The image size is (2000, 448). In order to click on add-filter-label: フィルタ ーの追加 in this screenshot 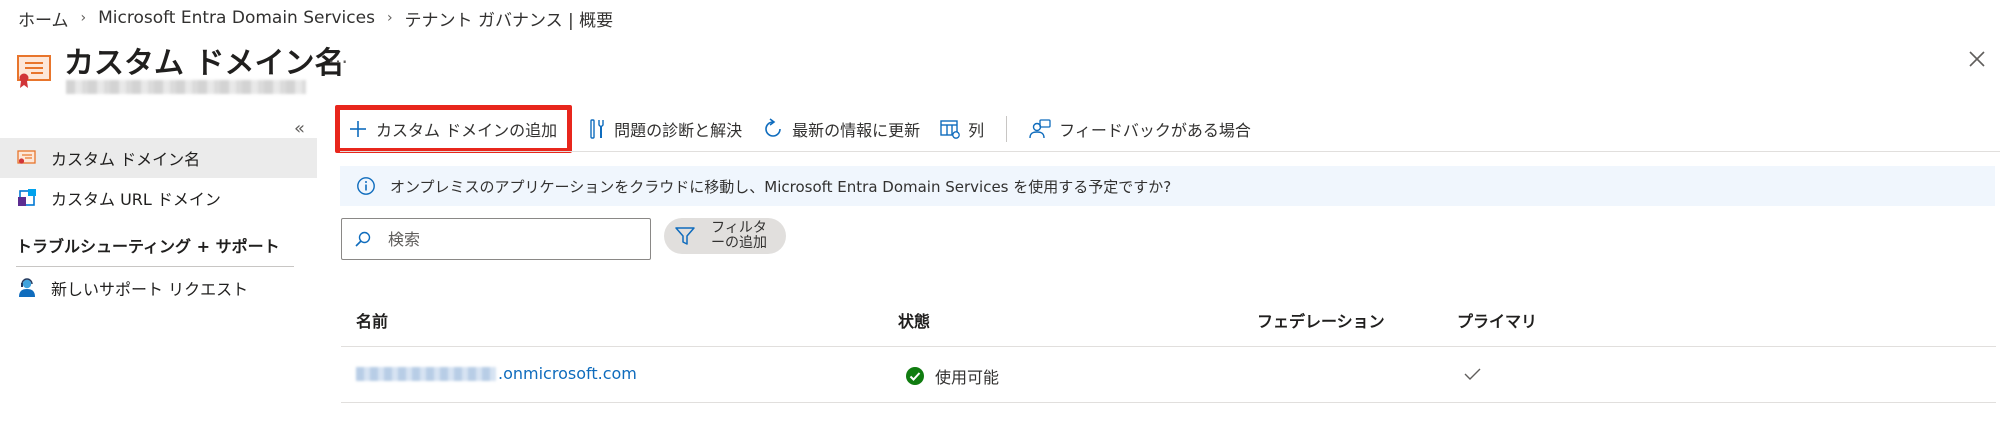, I will do `click(739, 235)`.